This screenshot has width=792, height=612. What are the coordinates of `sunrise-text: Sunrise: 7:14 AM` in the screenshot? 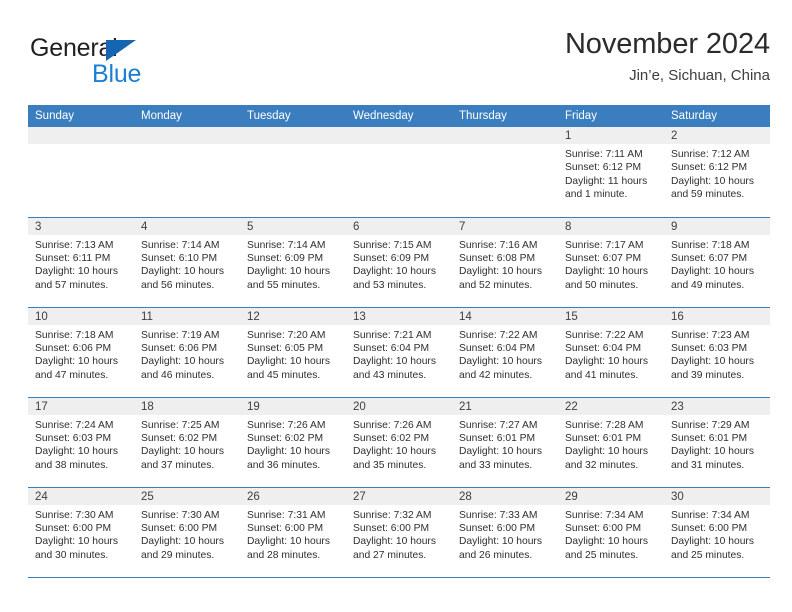 It's located at (286, 245).